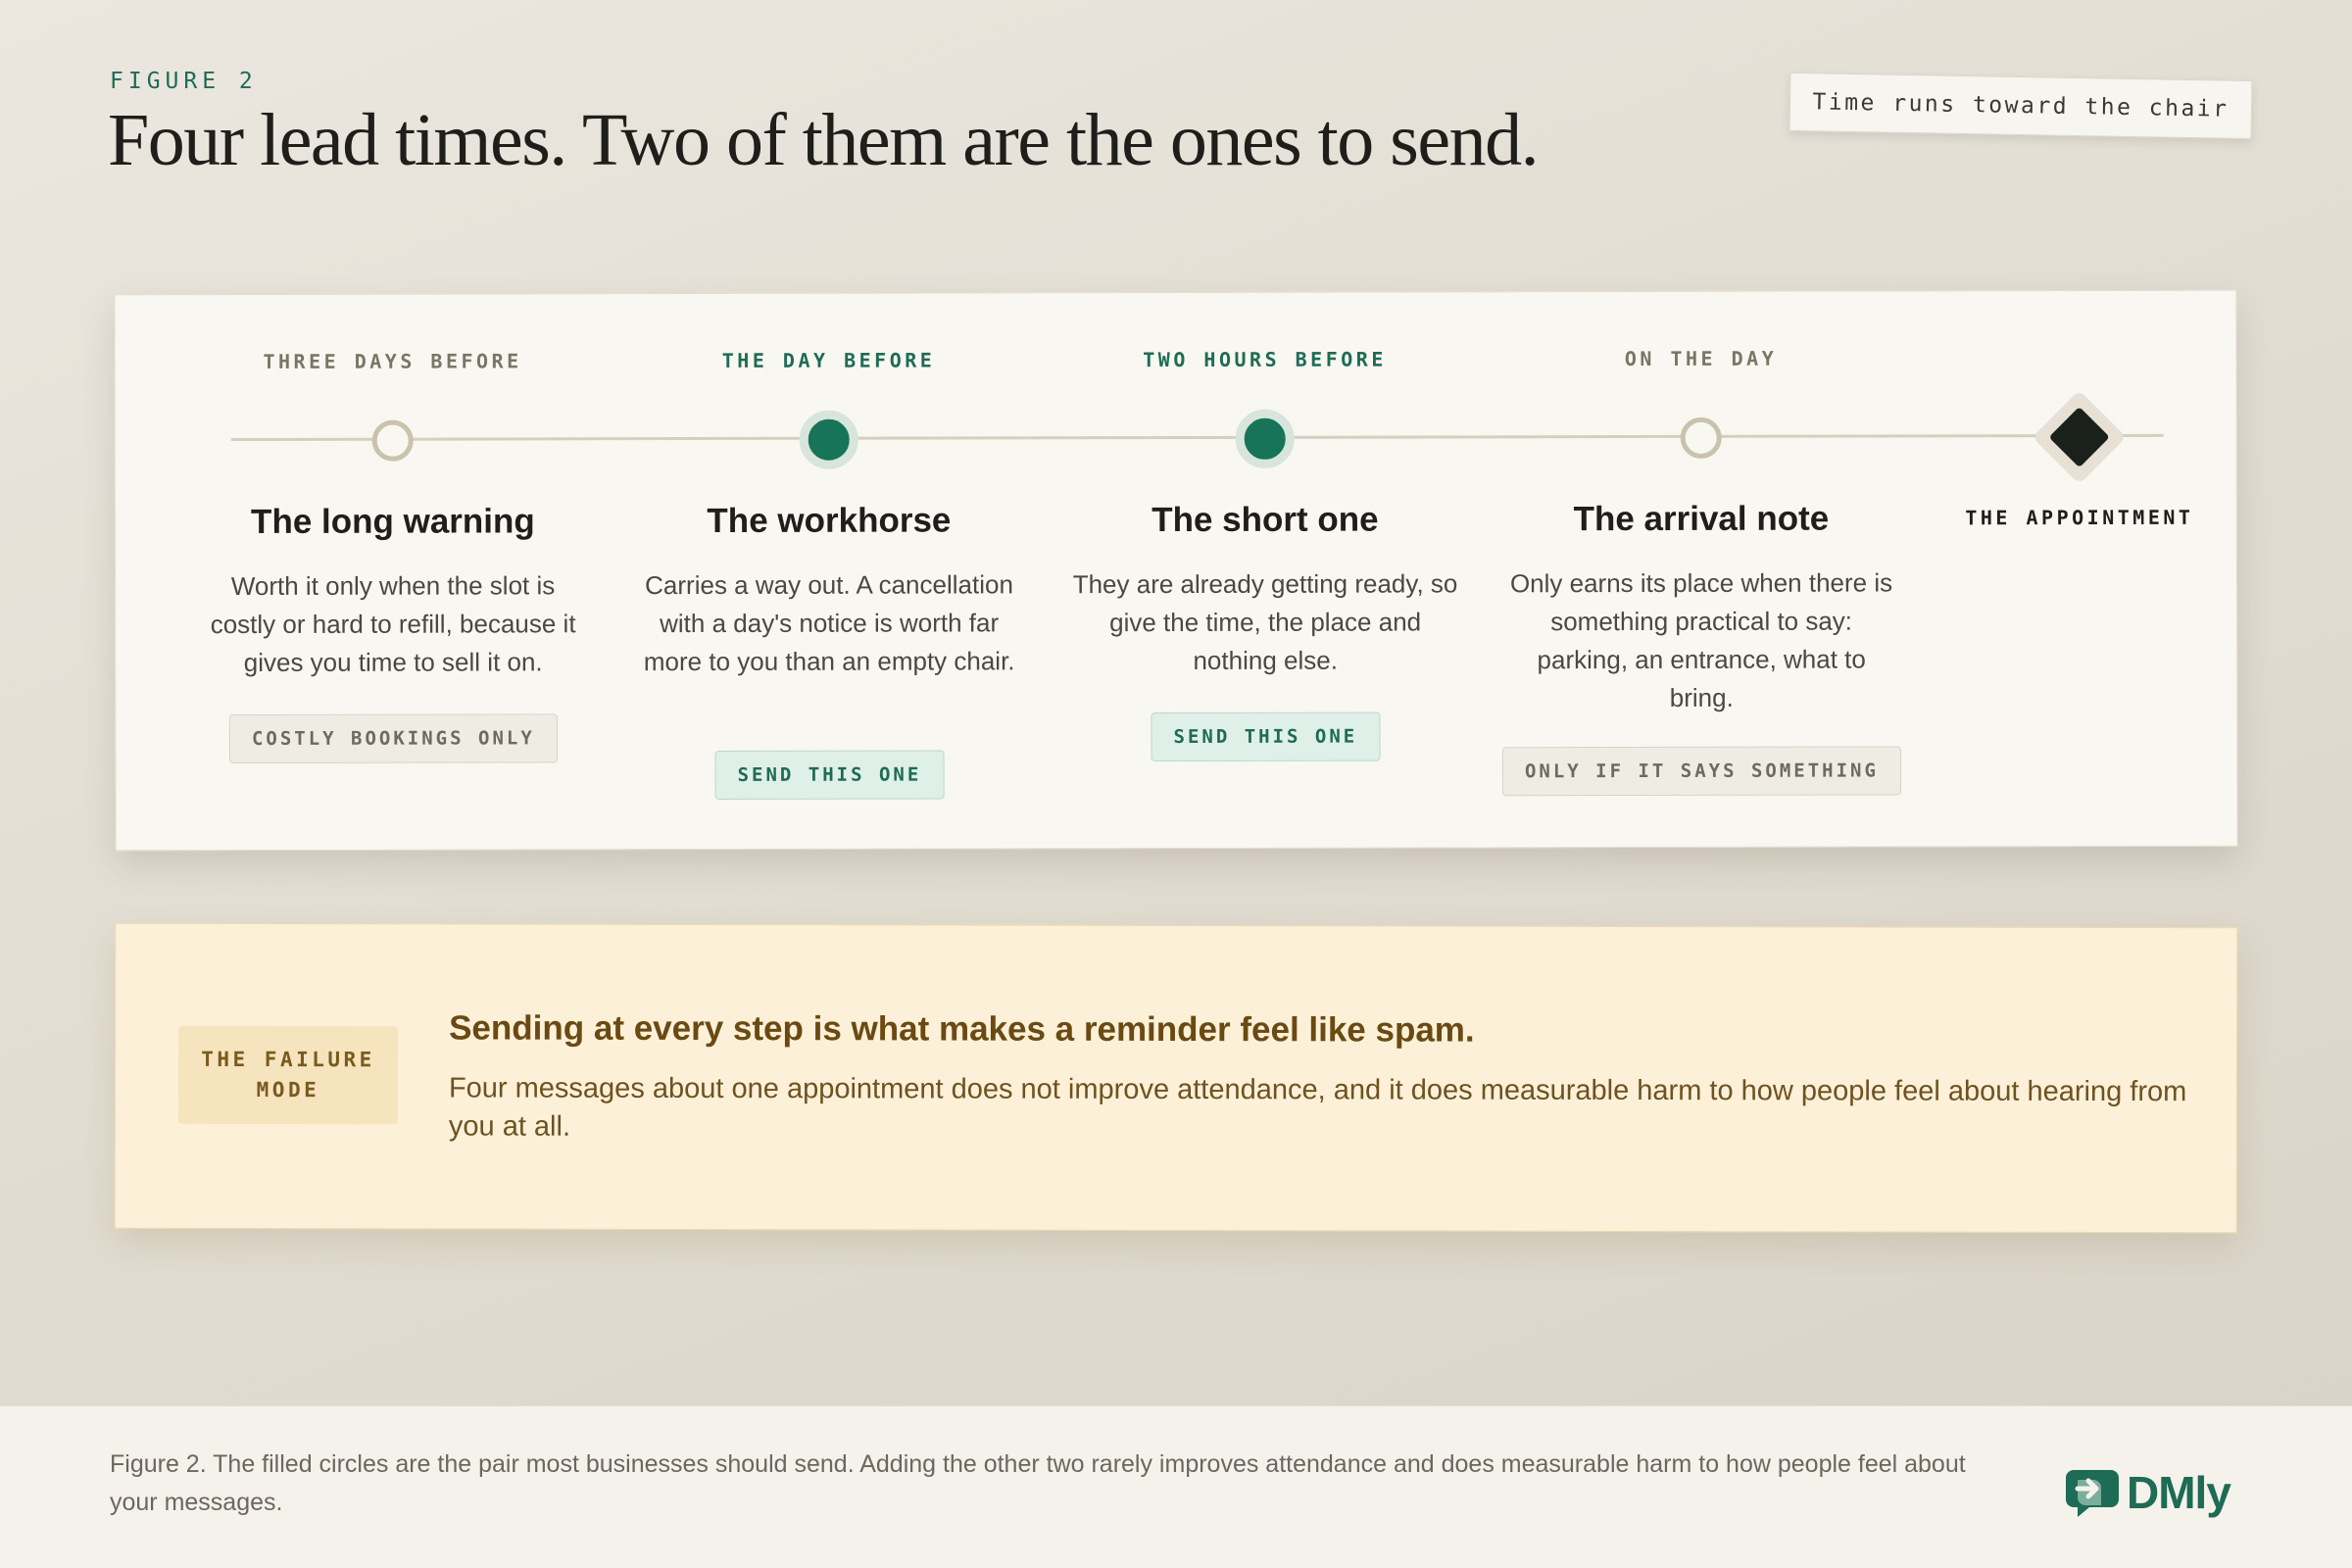 Image resolution: width=2352 pixels, height=1568 pixels. What do you see at coordinates (829, 521) in the screenshot?
I see `stage-title: The workhorse` at bounding box center [829, 521].